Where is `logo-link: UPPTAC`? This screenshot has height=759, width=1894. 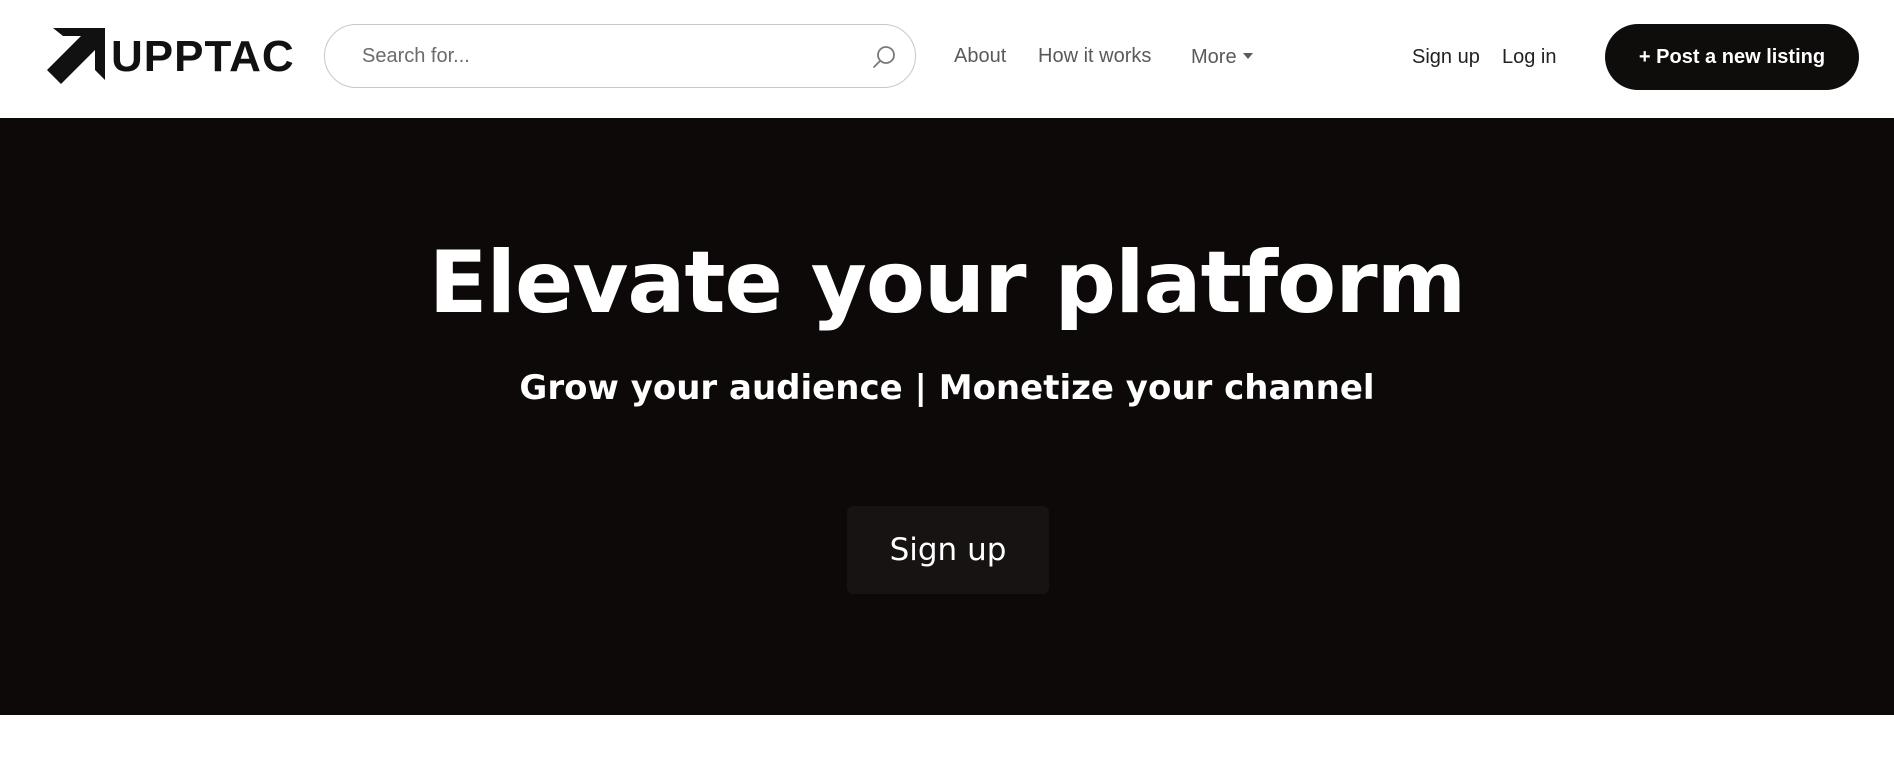
logo-link: UPPTAC is located at coordinates (171, 57).